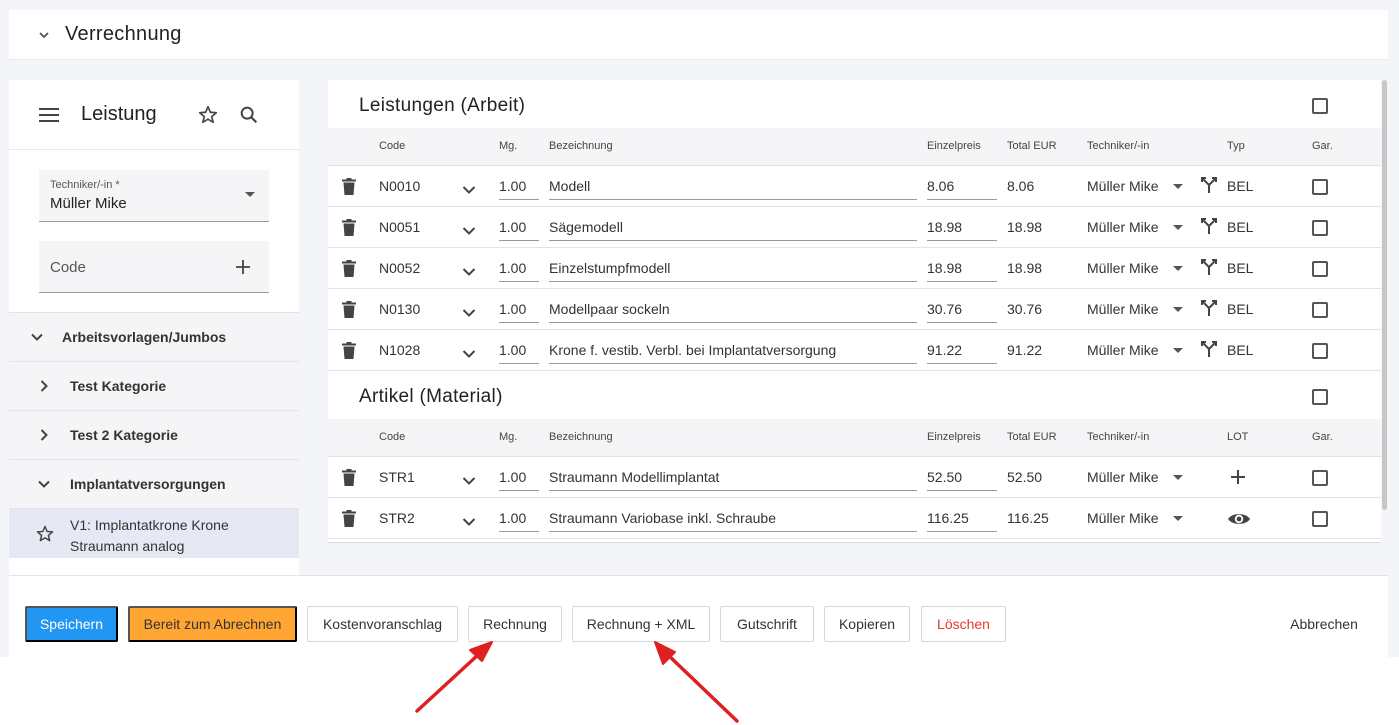 The height and width of the screenshot is (725, 1399). What do you see at coordinates (154, 483) in the screenshot?
I see `tree-item-implantatversorgungen: Implantatversorgungen` at bounding box center [154, 483].